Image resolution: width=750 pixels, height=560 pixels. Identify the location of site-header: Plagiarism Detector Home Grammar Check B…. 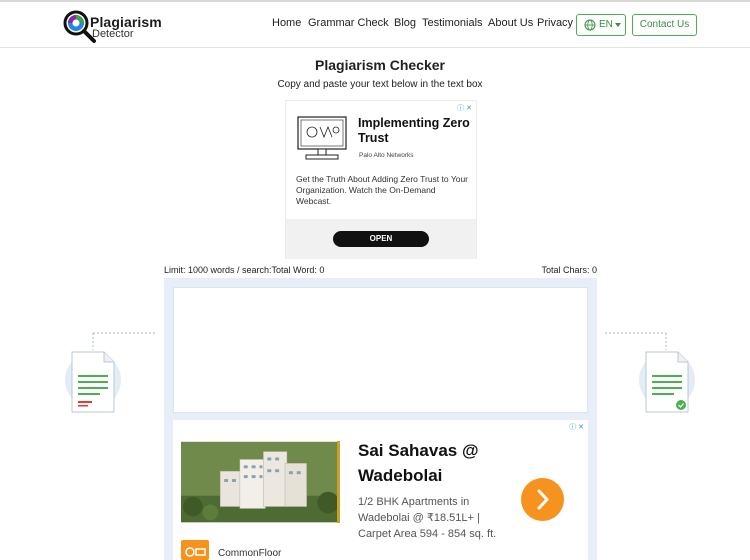
(375, 25).